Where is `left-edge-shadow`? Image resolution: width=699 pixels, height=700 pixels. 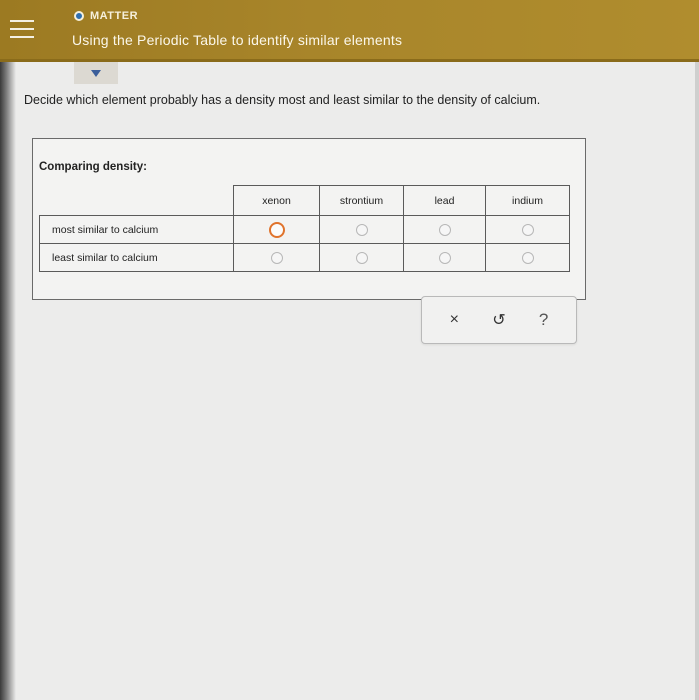 left-edge-shadow is located at coordinates (8, 381).